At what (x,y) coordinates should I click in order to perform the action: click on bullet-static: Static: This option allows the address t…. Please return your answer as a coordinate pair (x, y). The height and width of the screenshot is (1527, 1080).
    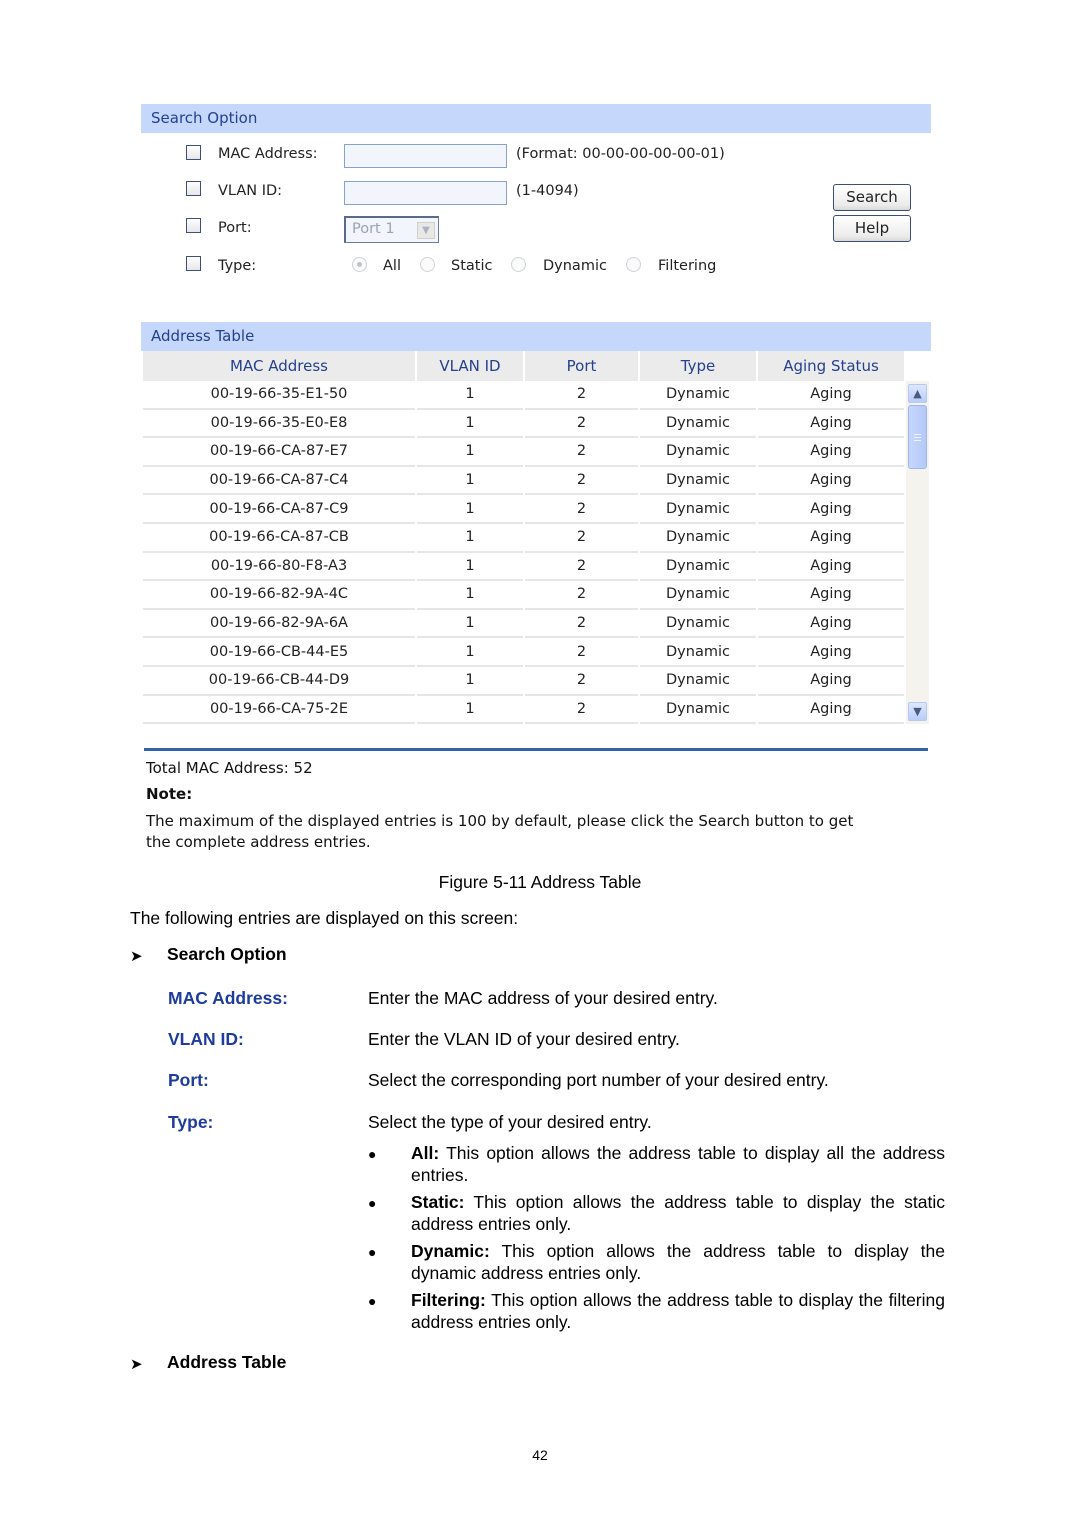
    Looking at the image, I should click on (678, 1213).